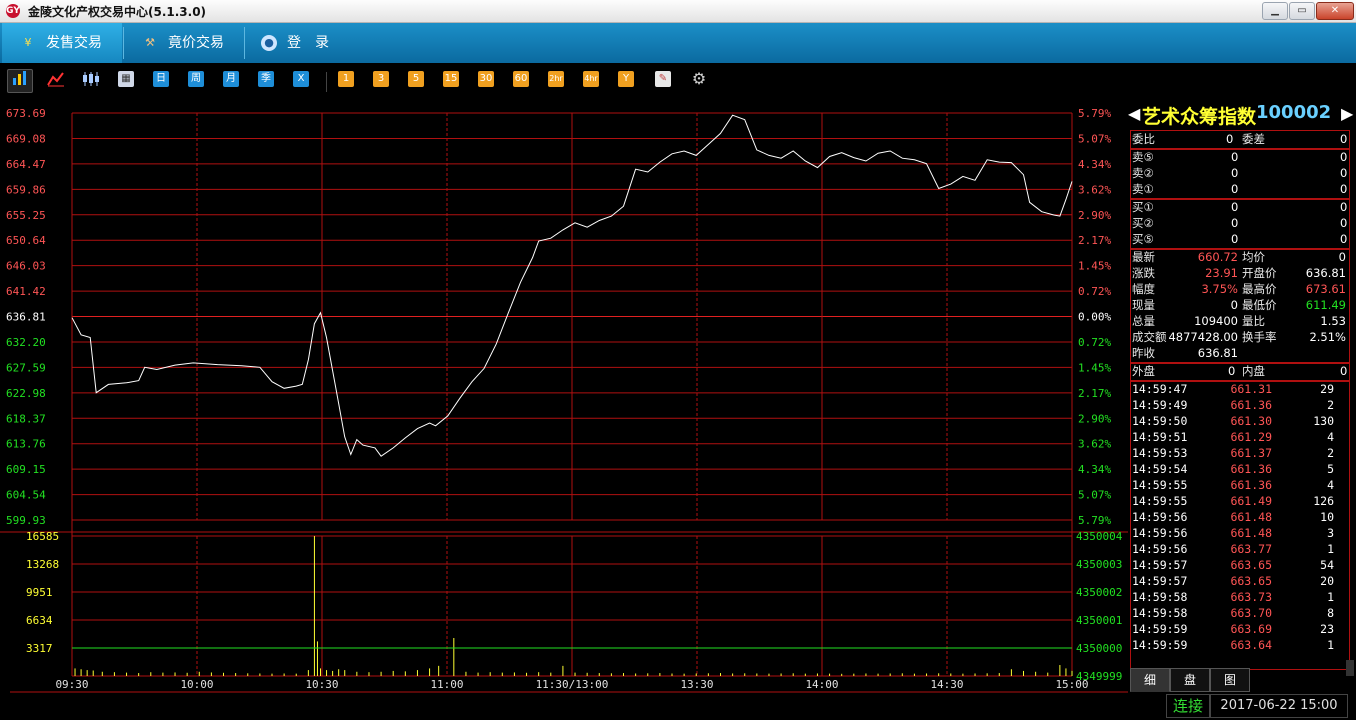 This screenshot has height=720, width=1356. Describe the element at coordinates (1239, 157) in the screenshot. I see `sell-row: 卖⑤ 0 0` at that location.